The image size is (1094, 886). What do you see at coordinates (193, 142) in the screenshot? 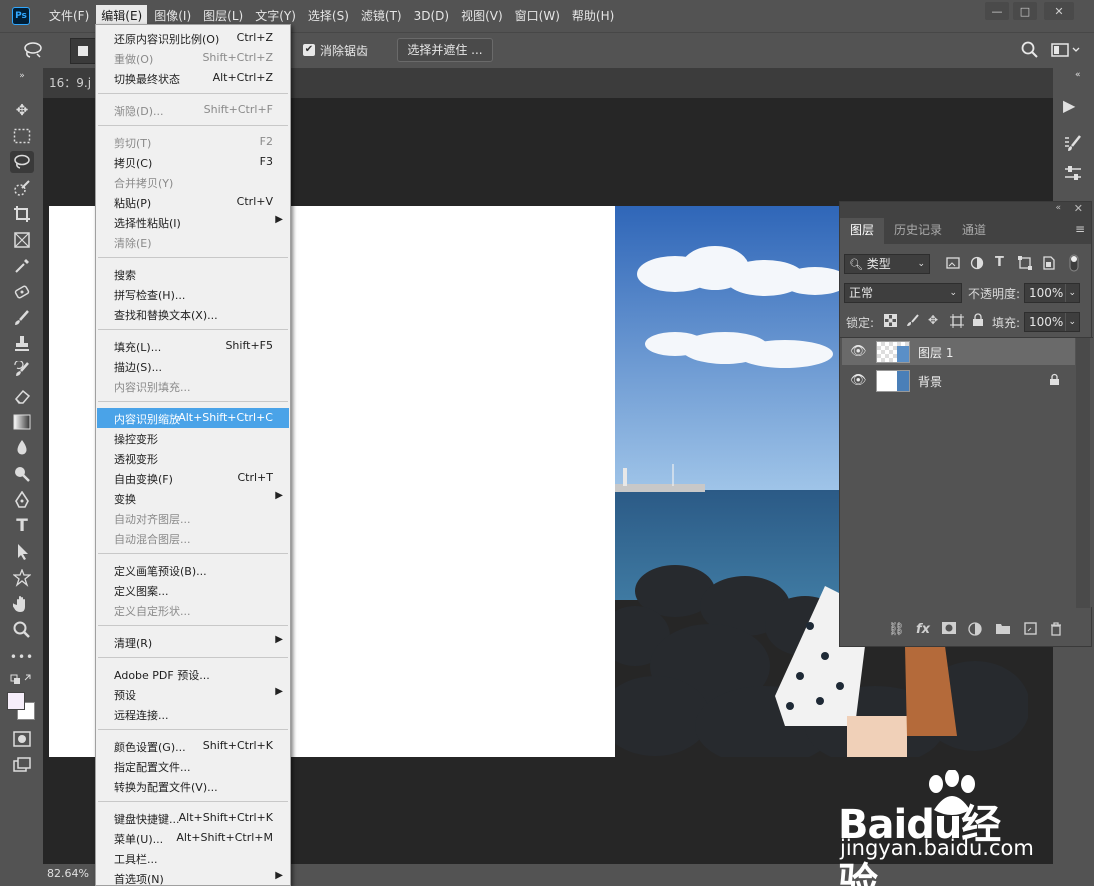
I see `edit-menu-item: 剪切(T) F2` at bounding box center [193, 142].